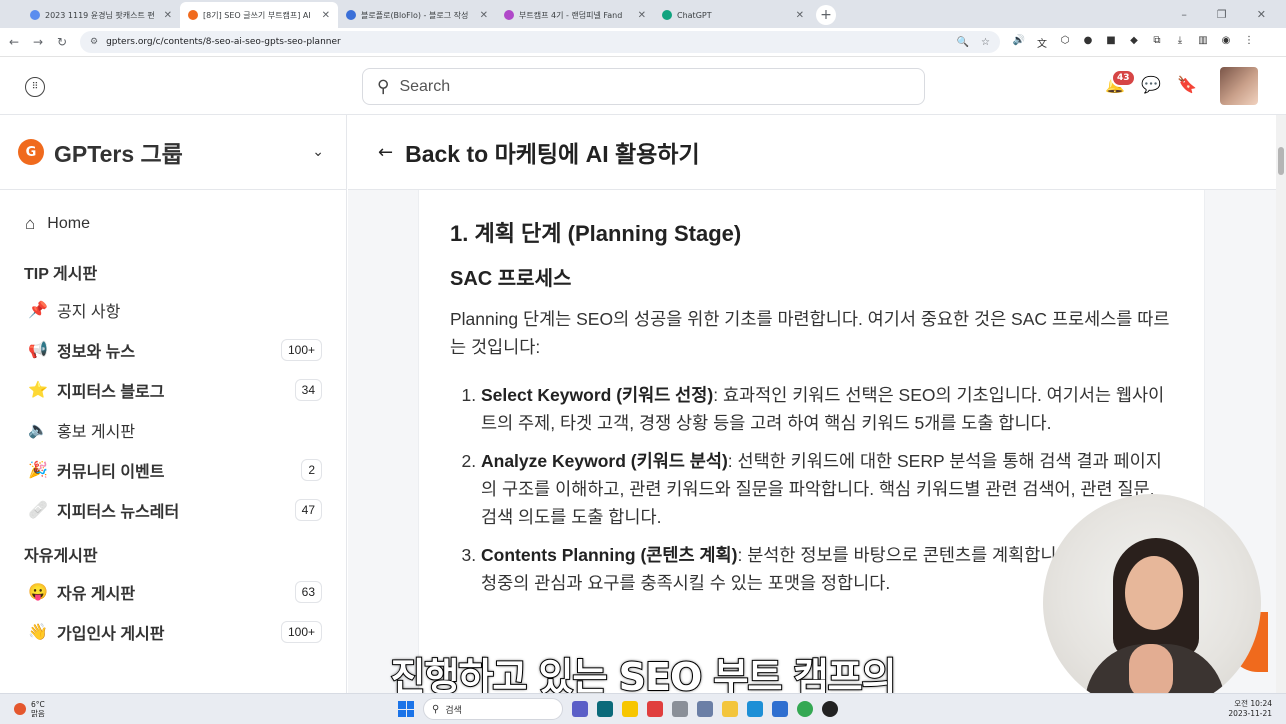  I want to click on article-subheading: SAC 프로세스, so click(511, 279).